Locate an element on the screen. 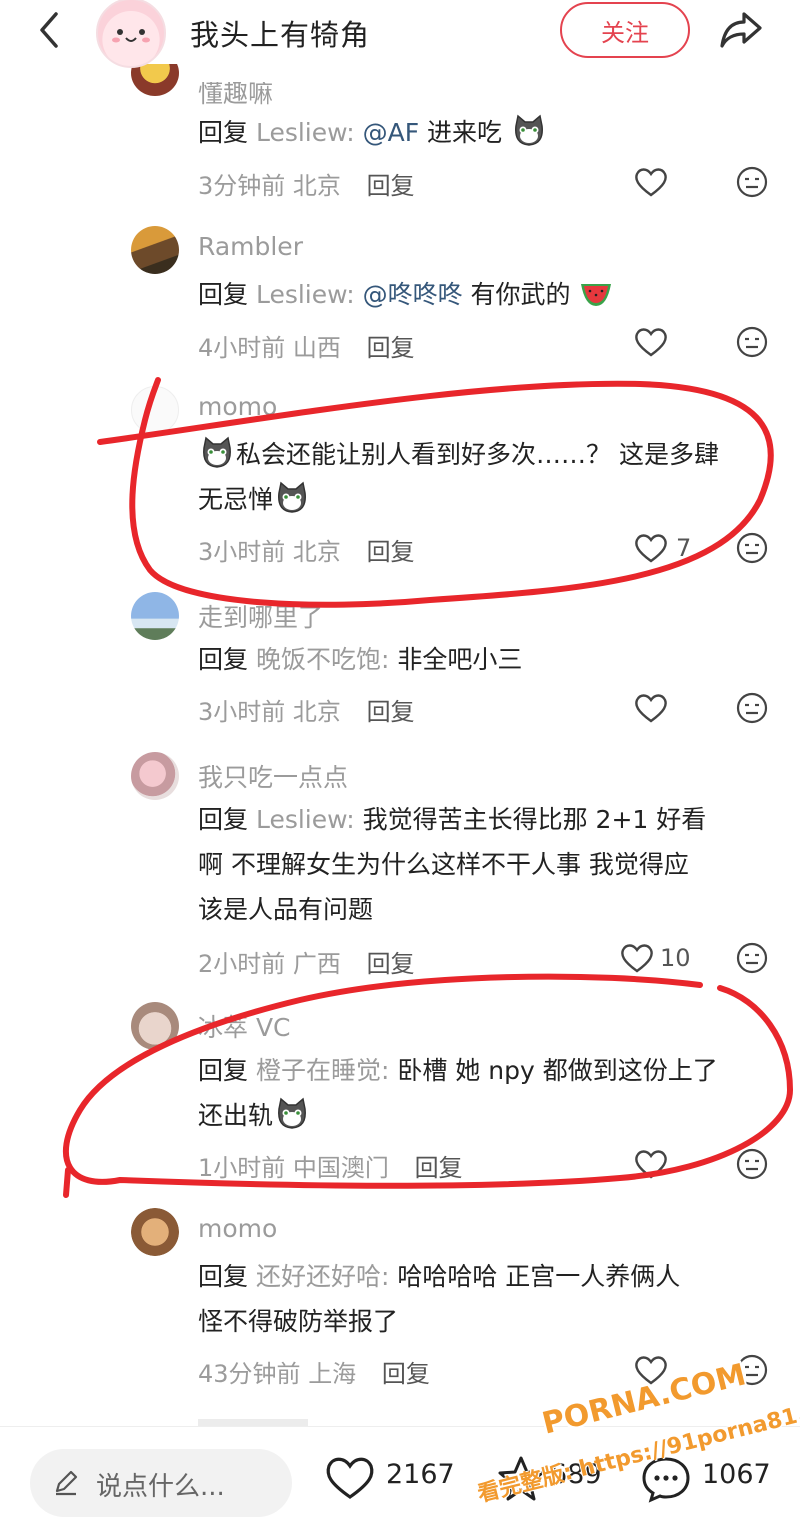 Image resolution: width=800 pixels, height=1528 pixels. back-arrow-icon is located at coordinates (52, 30).